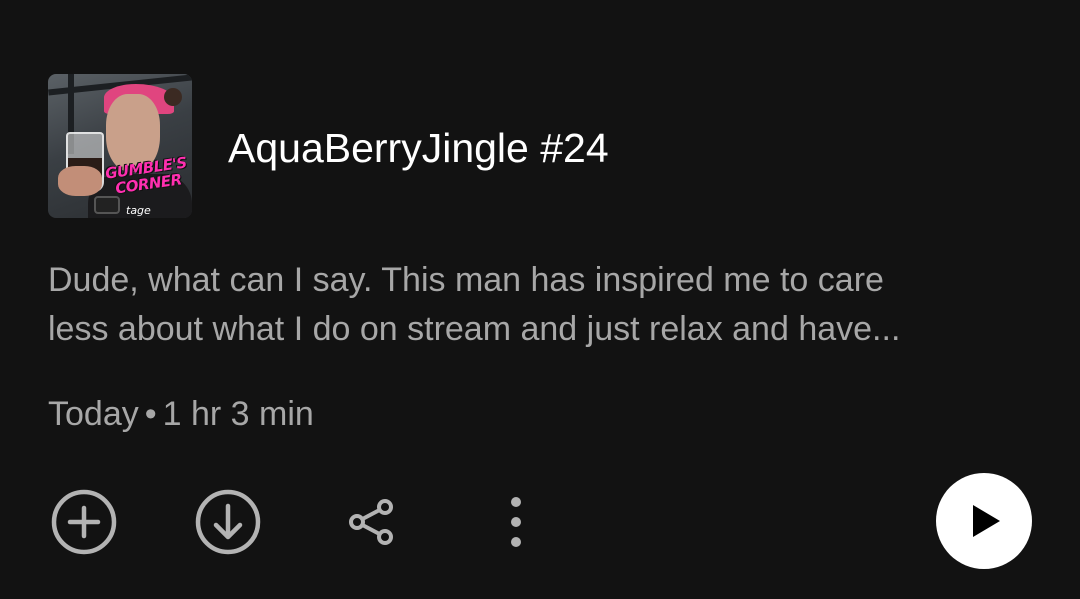 The image size is (1080, 599). I want to click on more-vertical-icon, so click(516, 522).